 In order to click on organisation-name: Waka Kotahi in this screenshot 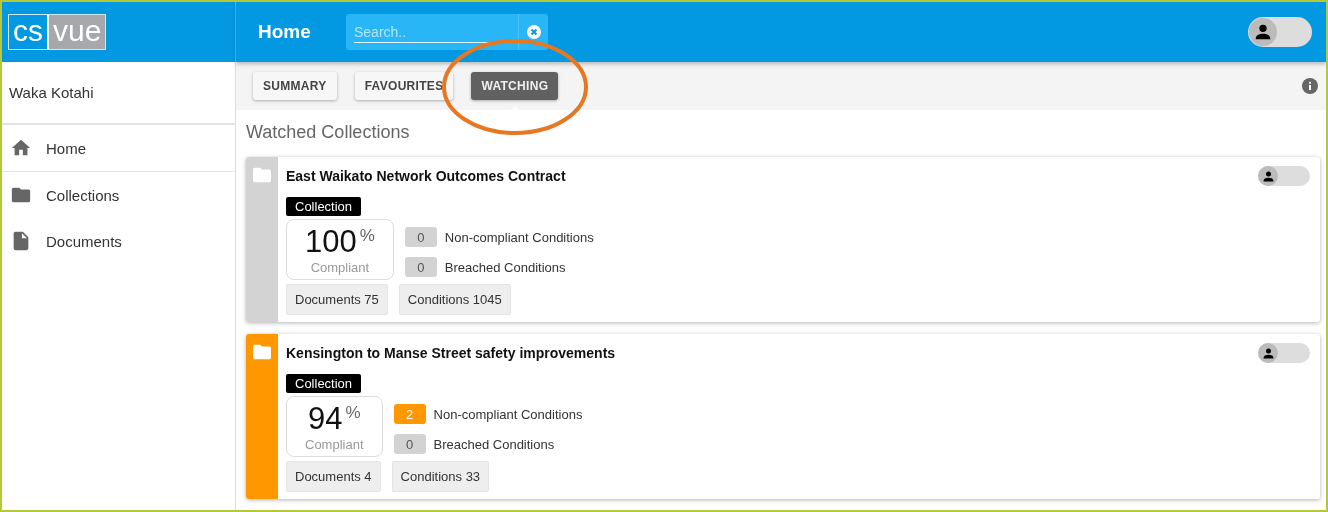, I will do `click(118, 93)`.